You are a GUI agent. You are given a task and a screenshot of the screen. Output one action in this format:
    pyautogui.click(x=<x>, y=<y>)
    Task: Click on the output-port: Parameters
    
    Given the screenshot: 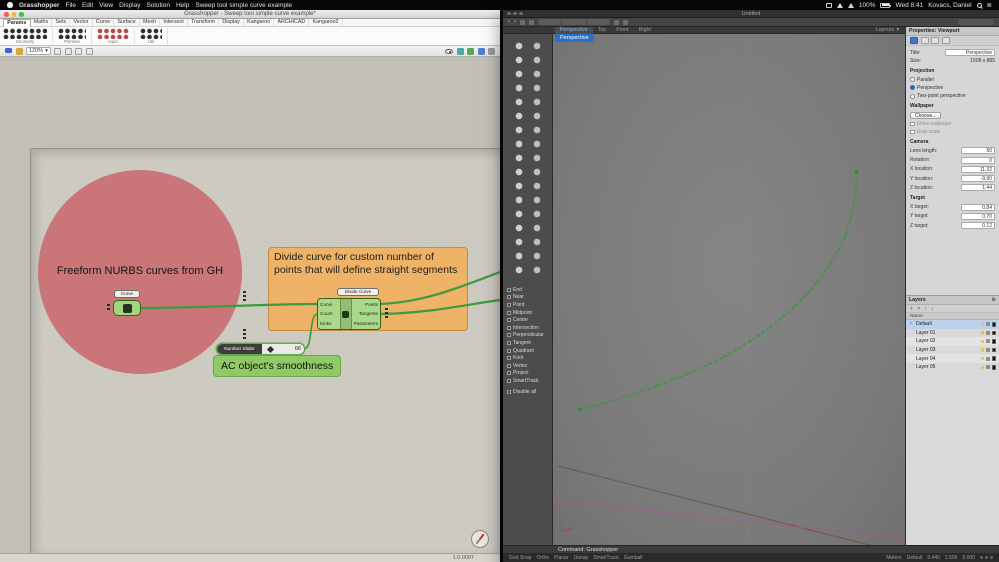 What is the action you would take?
    pyautogui.click(x=366, y=323)
    